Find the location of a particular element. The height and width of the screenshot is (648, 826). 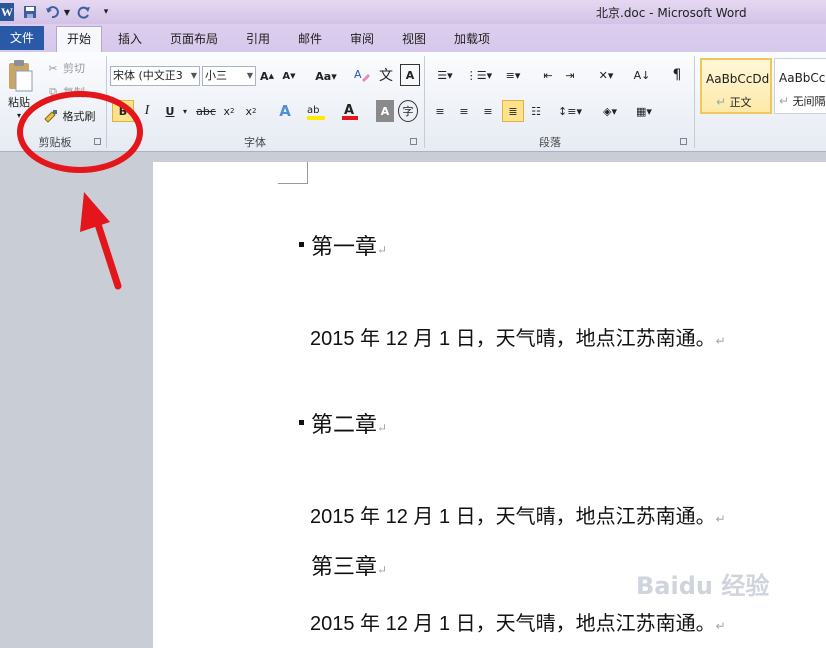

underline-dropdown-icon: ▾ is located at coordinates (185, 111).